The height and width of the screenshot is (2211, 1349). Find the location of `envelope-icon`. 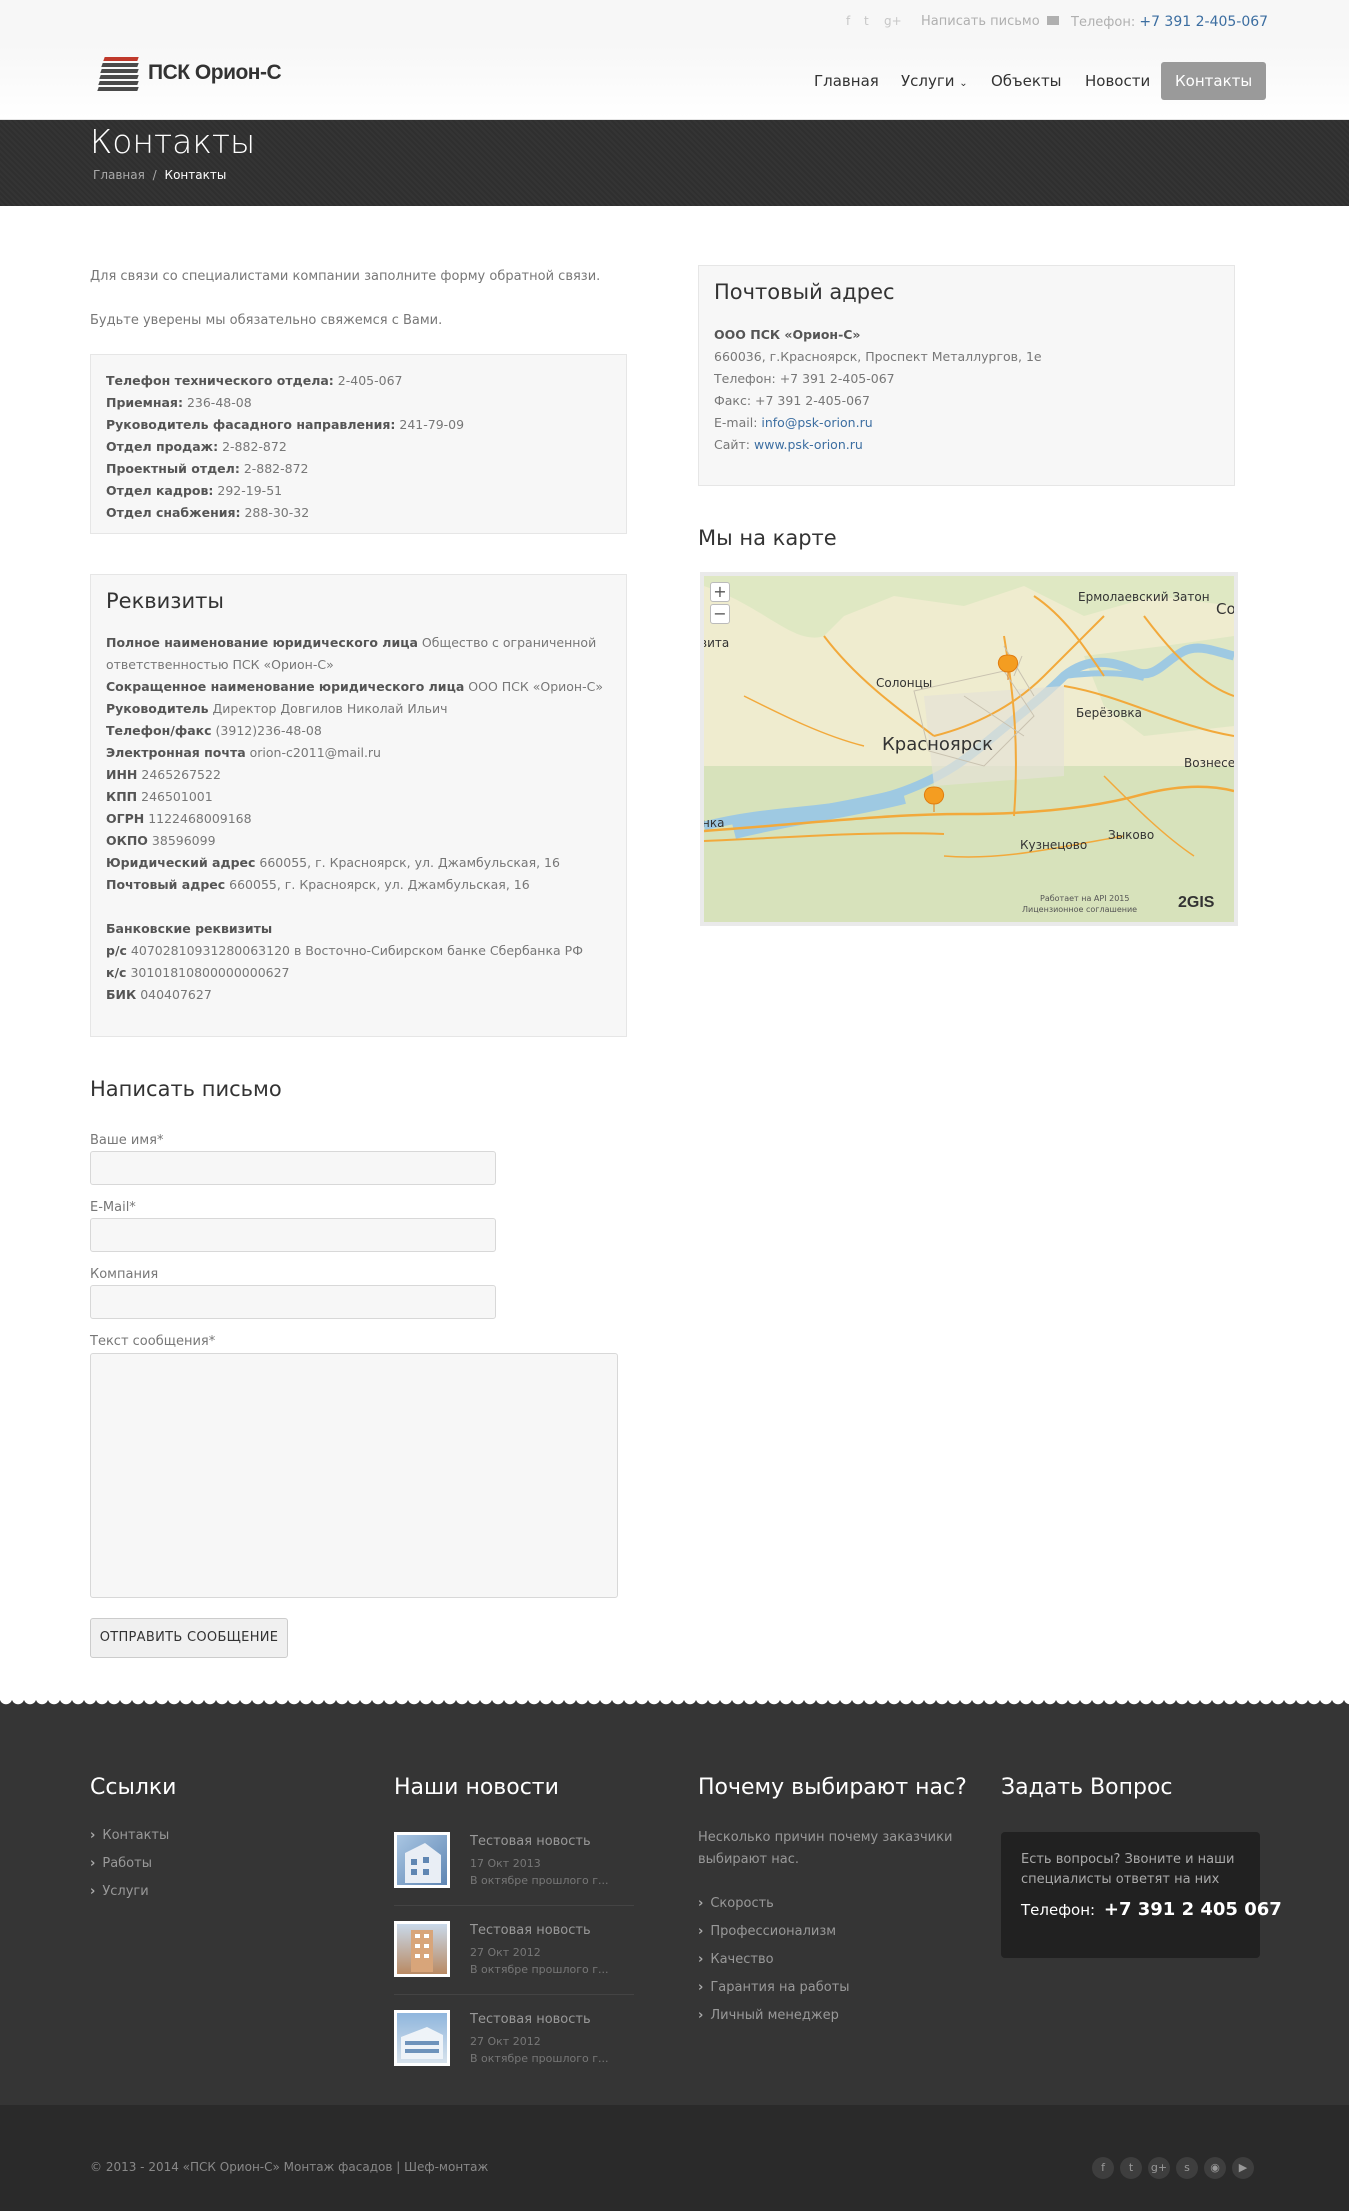

envelope-icon is located at coordinates (1052, 20).